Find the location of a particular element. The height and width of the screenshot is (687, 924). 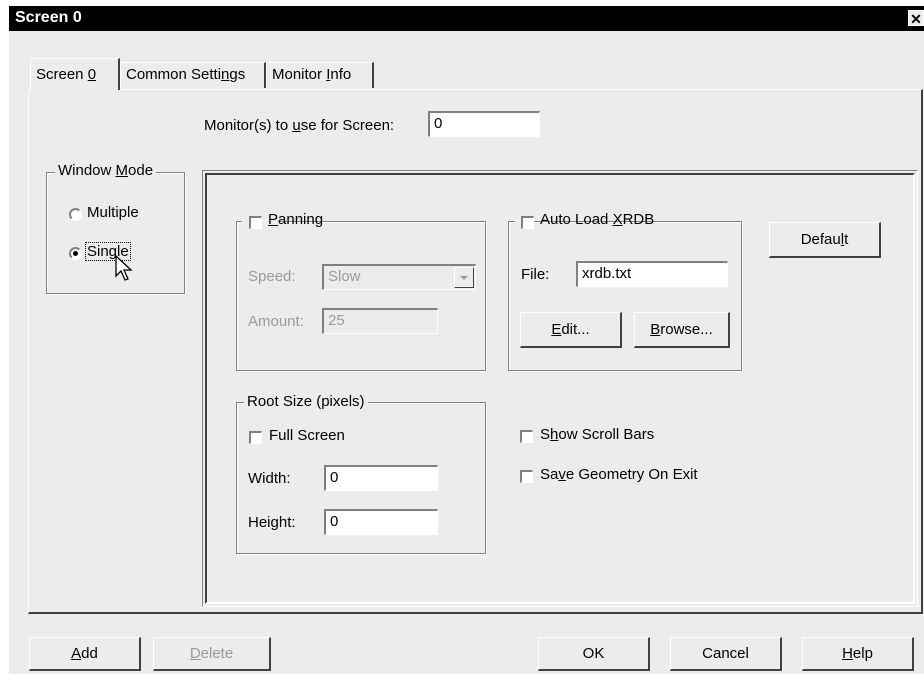

tab-common-settings: Common Settings is located at coordinates (193, 75).